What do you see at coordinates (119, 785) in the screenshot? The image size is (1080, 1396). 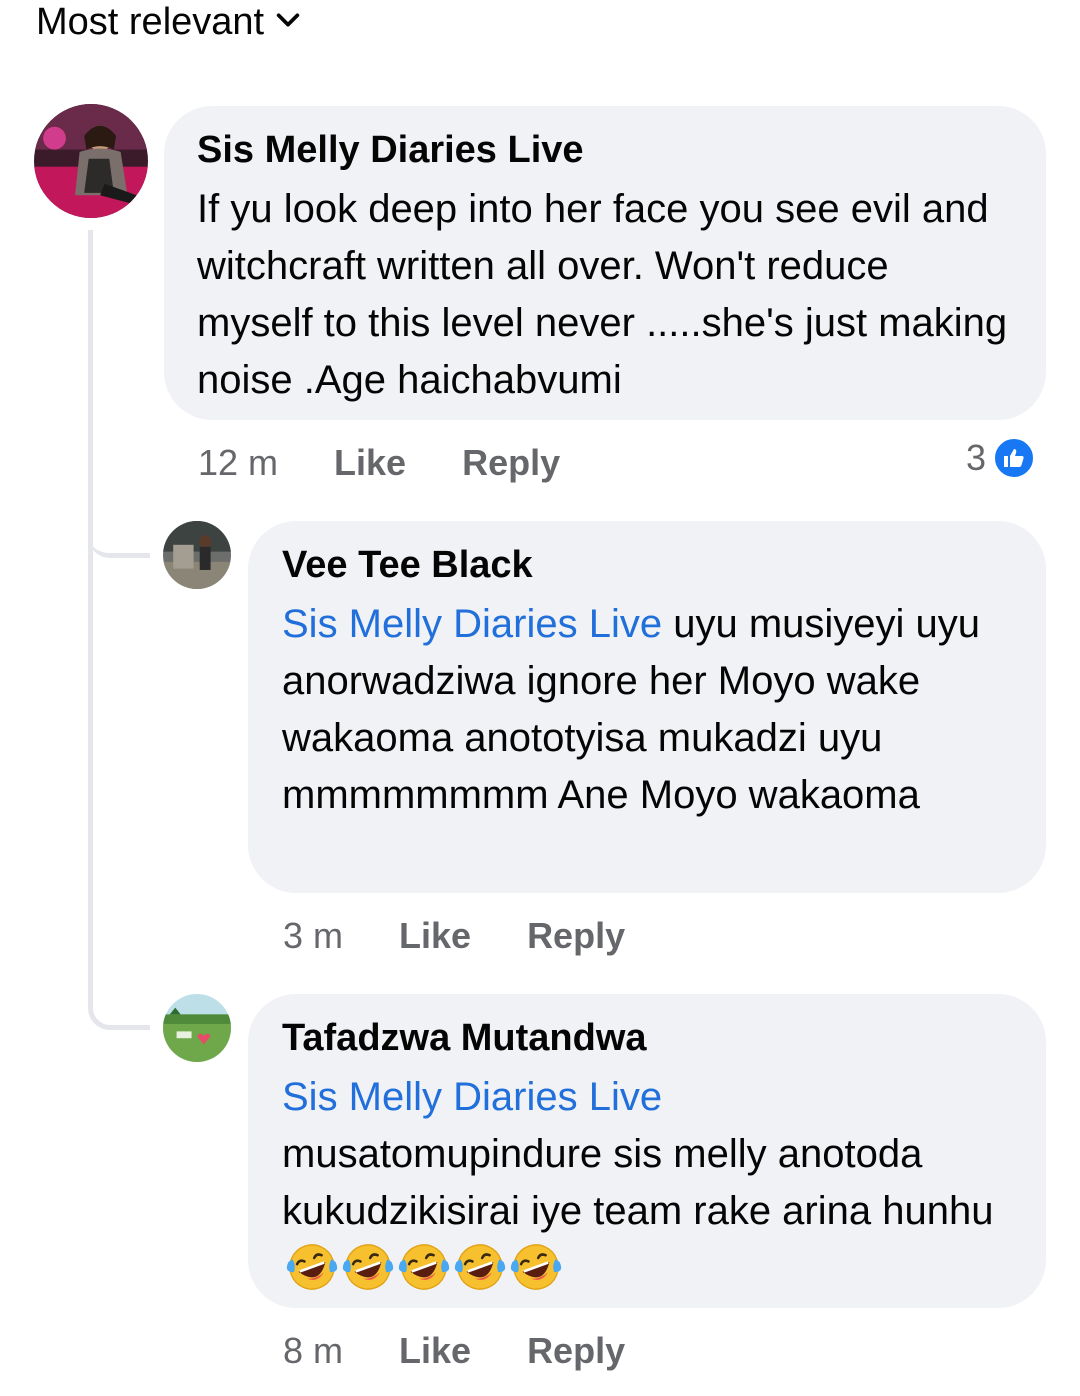 I see `thread-connector` at bounding box center [119, 785].